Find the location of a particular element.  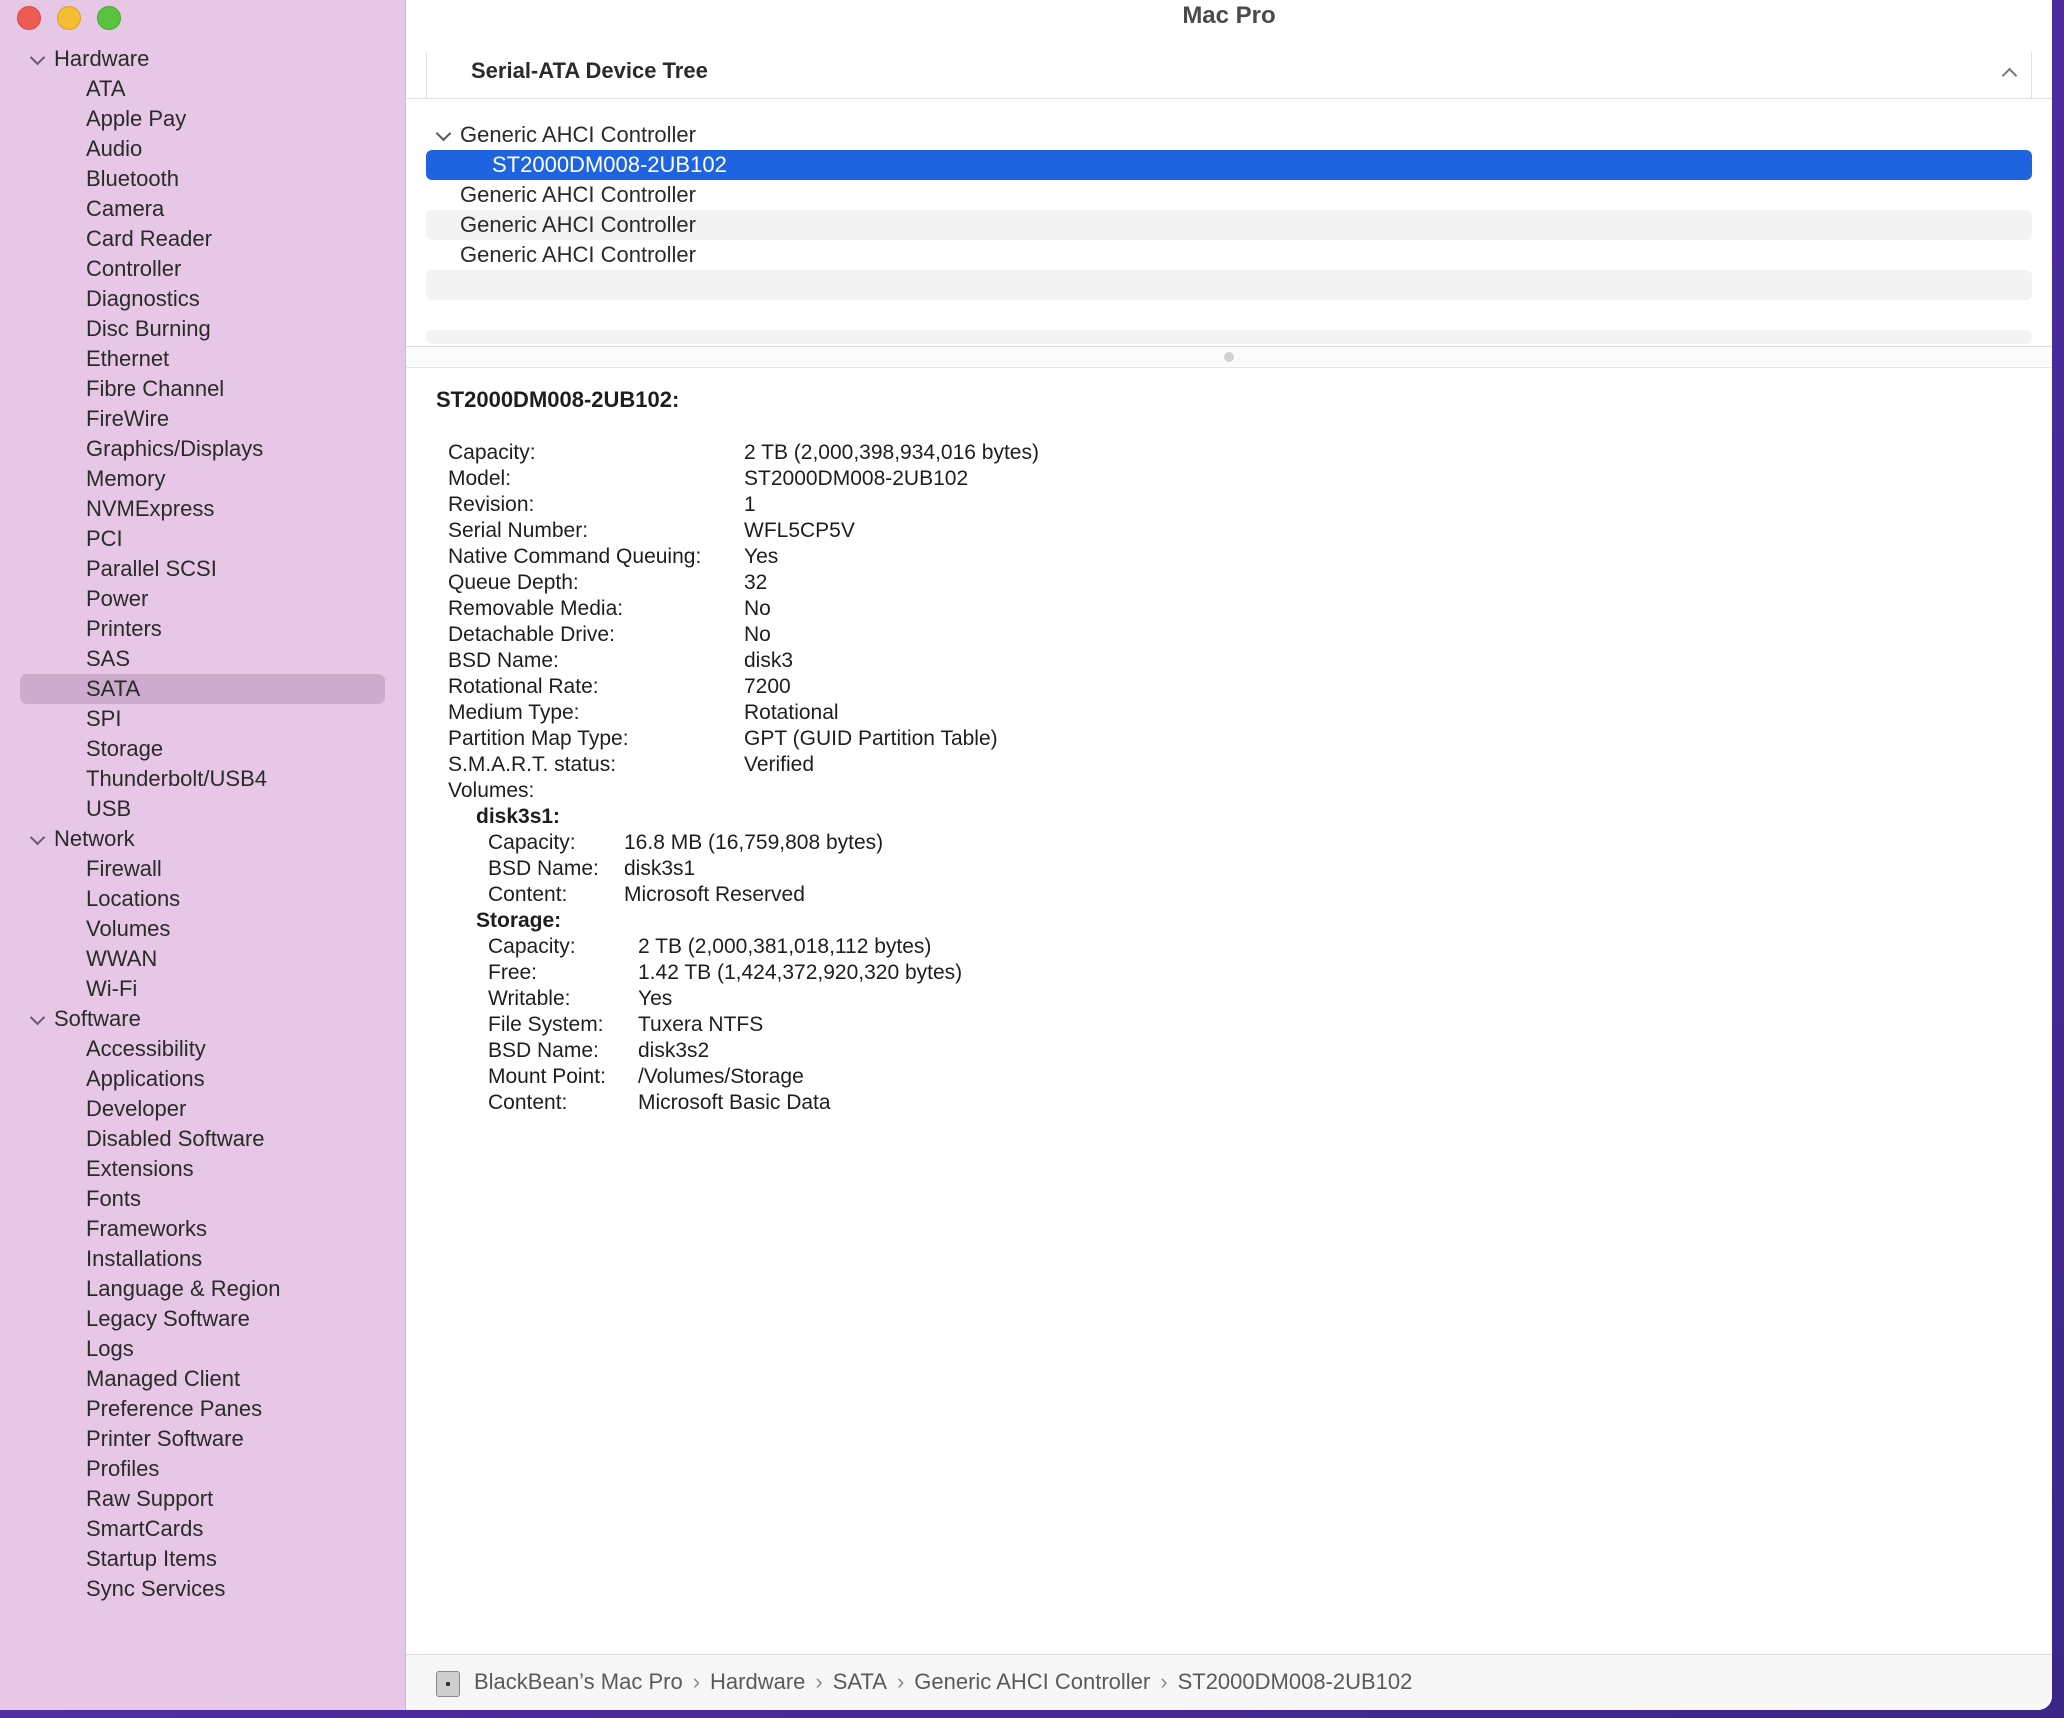

sidebar-item-label: Legacy Software is located at coordinates (168, 1318).